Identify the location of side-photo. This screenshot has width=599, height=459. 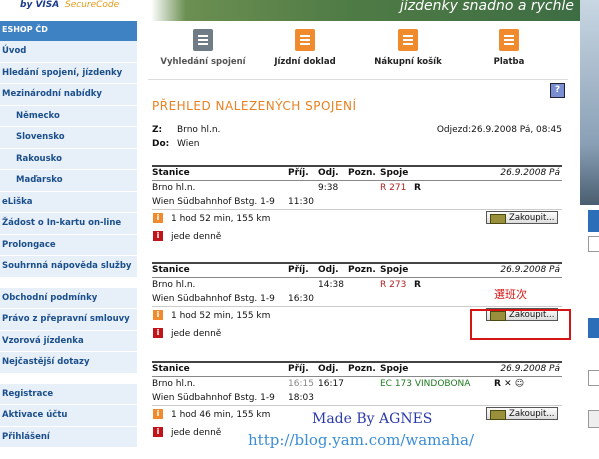
(589, 102).